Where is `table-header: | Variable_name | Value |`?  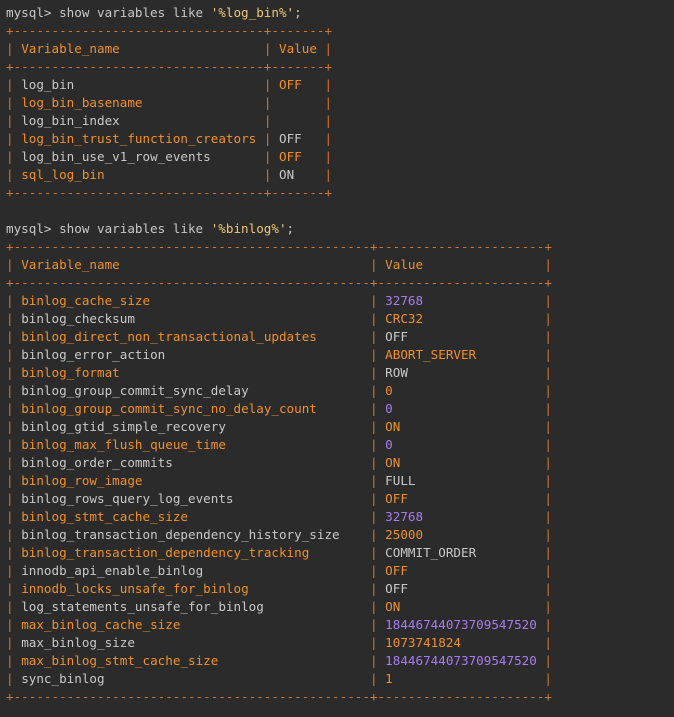 table-header: | Variable_name | Value | is located at coordinates (340, 49).